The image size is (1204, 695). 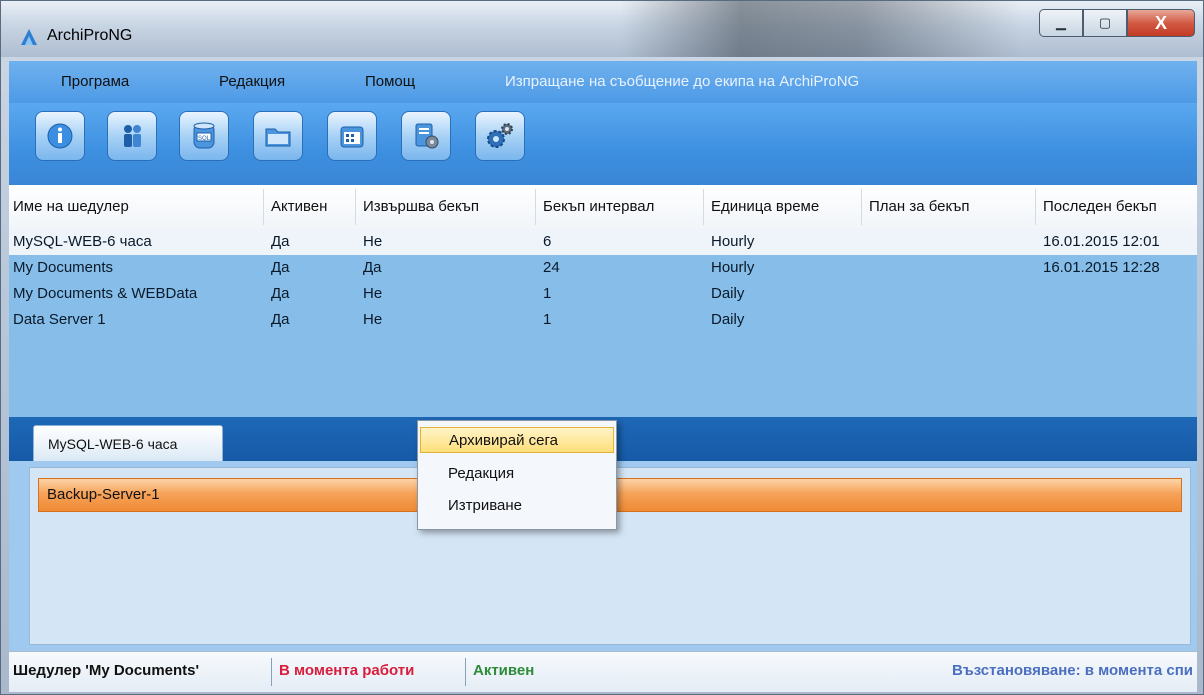 I want to click on menu-item-delete: Изтриване, so click(x=517, y=506).